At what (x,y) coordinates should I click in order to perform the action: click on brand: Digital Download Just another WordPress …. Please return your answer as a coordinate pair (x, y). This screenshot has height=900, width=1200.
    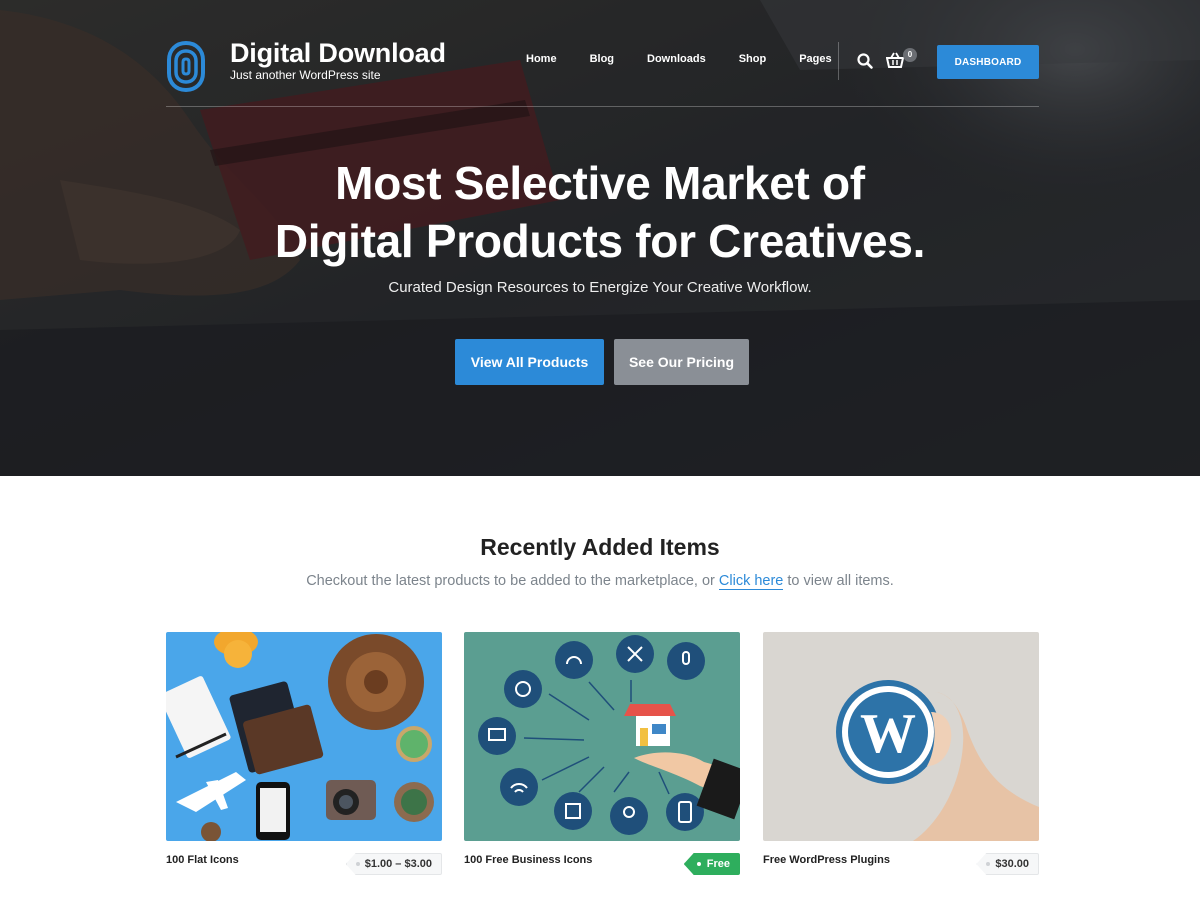
    Looking at the image, I should click on (306, 64).